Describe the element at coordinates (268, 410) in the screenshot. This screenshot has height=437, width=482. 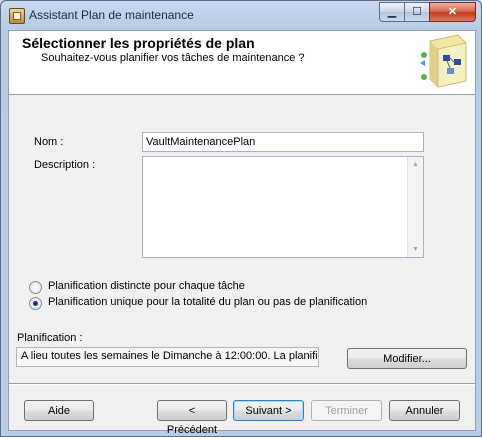
I see `next-button: Suivant >` at that location.